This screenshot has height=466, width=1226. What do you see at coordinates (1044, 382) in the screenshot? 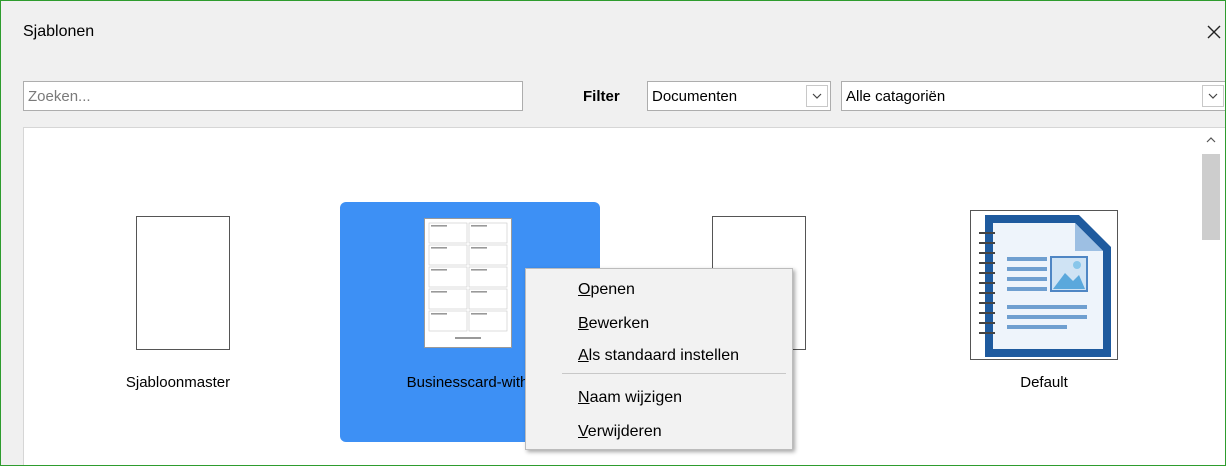
I see `template-name: Default` at bounding box center [1044, 382].